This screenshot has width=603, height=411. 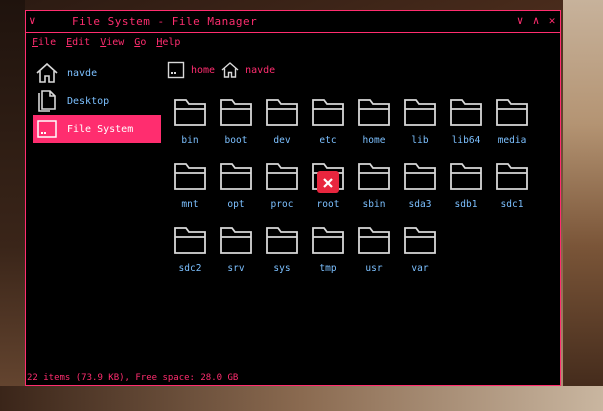 What do you see at coordinates (374, 268) in the screenshot?
I see `folder-label: usr` at bounding box center [374, 268].